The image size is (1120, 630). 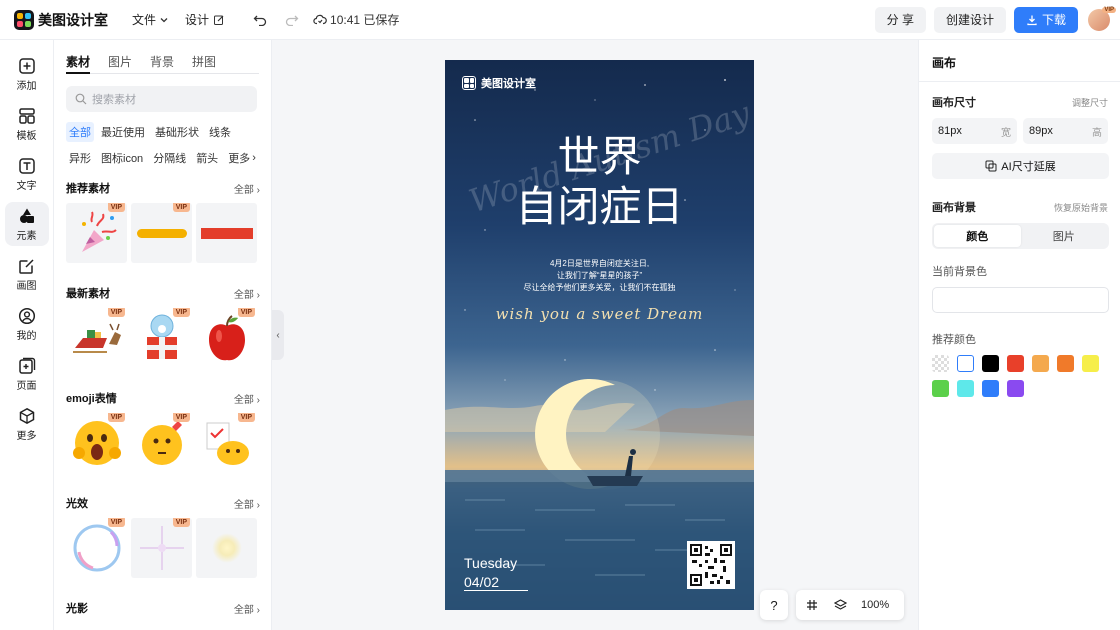 I want to click on asset-thumb-bubble: VIP, so click(x=96, y=548).